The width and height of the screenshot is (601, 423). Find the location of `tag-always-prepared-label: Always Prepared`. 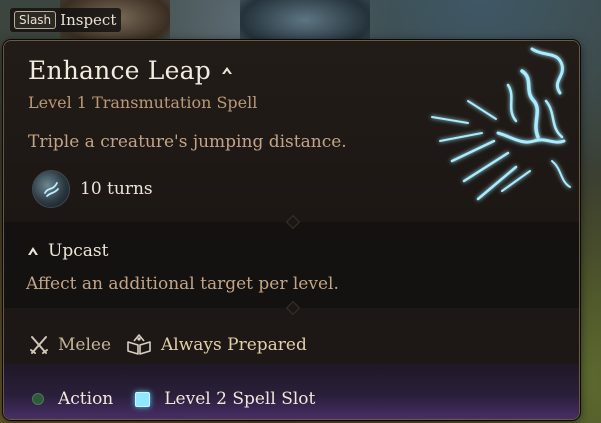

tag-always-prepared-label: Always Prepared is located at coordinates (234, 345).